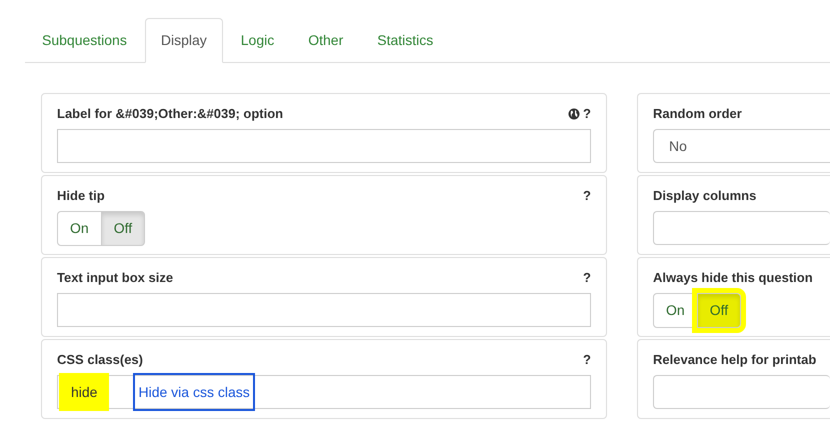  I want to click on field-label: CSS class(es), so click(100, 360).